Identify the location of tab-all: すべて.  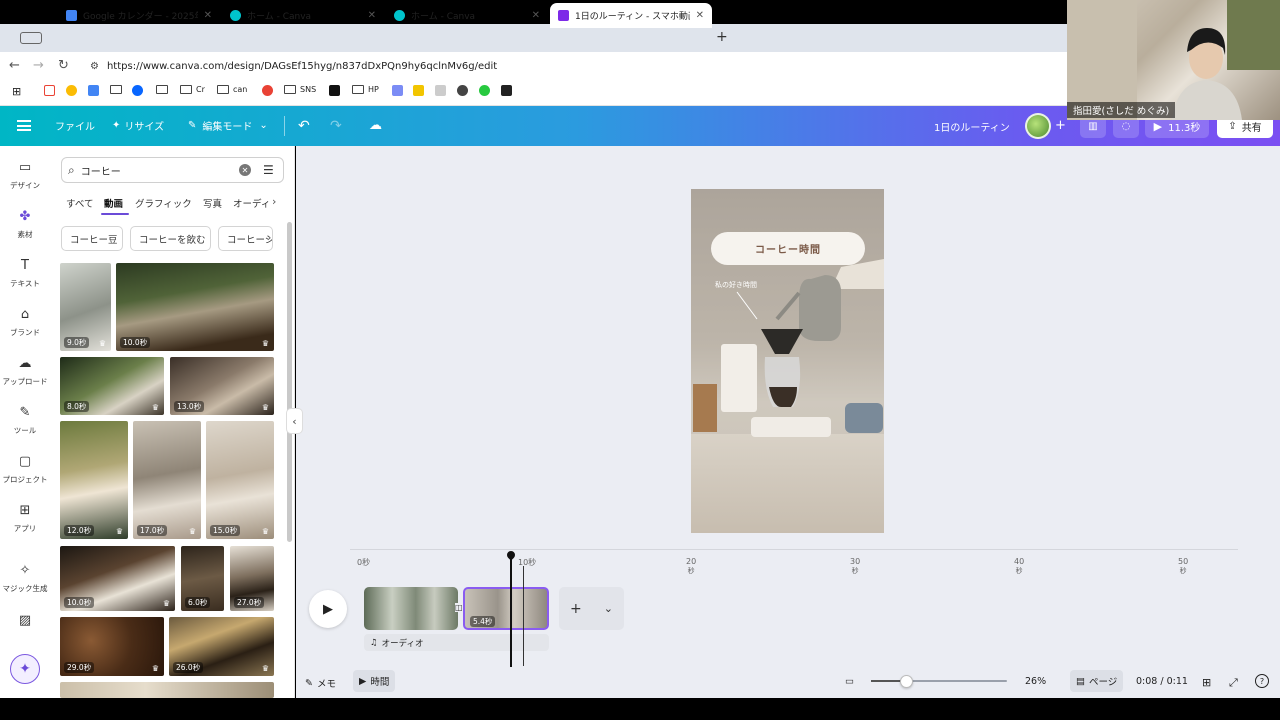
(79, 203).